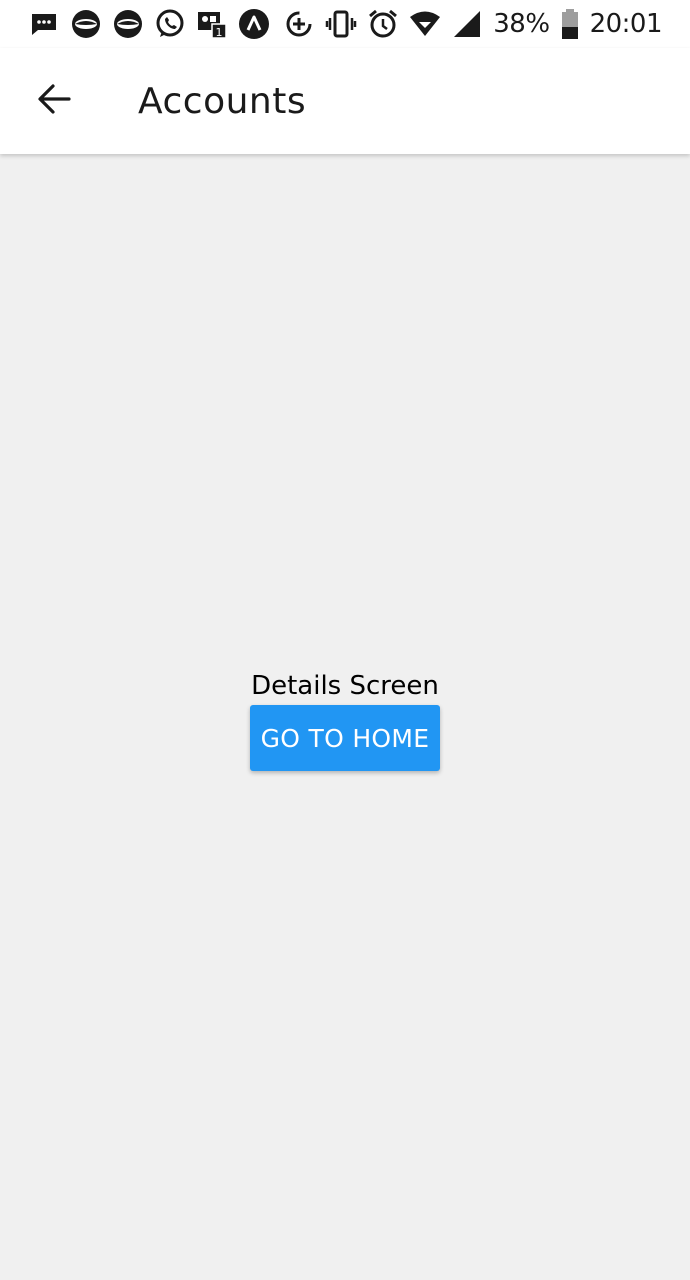 The height and width of the screenshot is (1280, 690). Describe the element at coordinates (299, 24) in the screenshot. I see `data-saver-icon` at that location.